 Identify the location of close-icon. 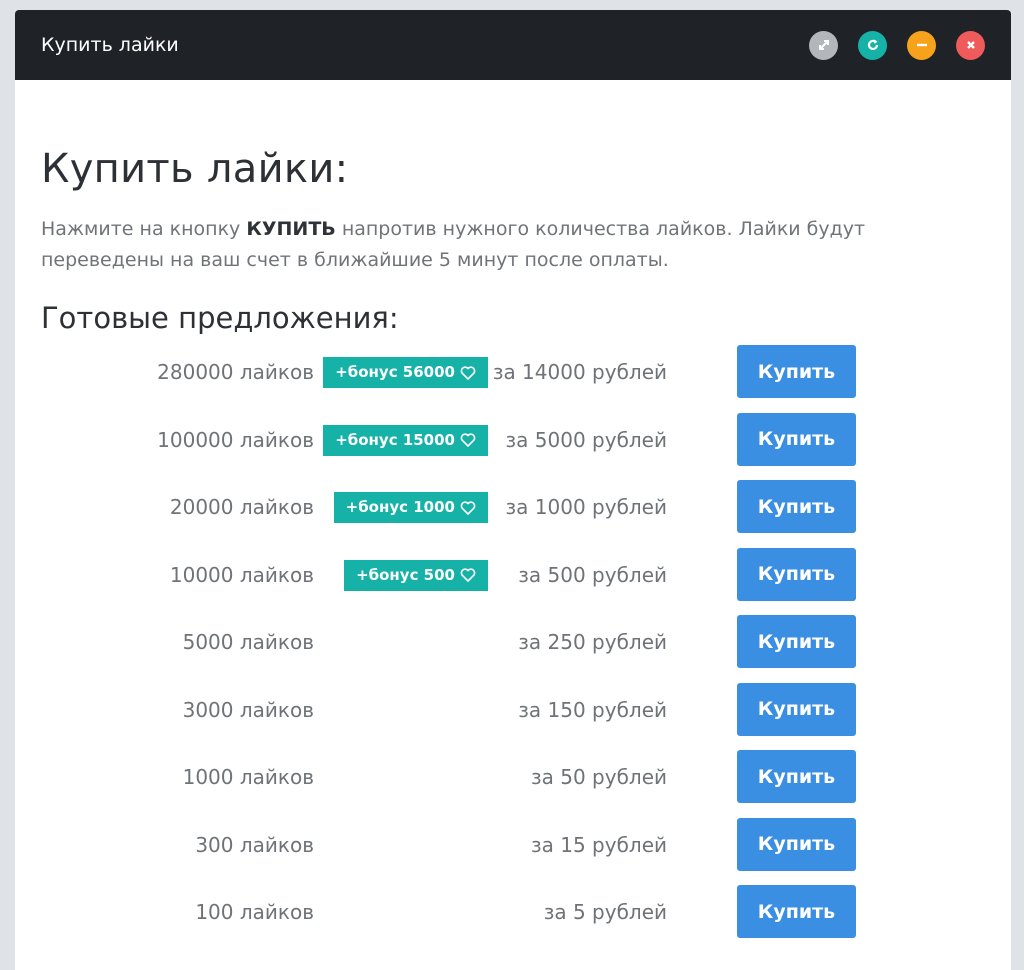
(970, 45).